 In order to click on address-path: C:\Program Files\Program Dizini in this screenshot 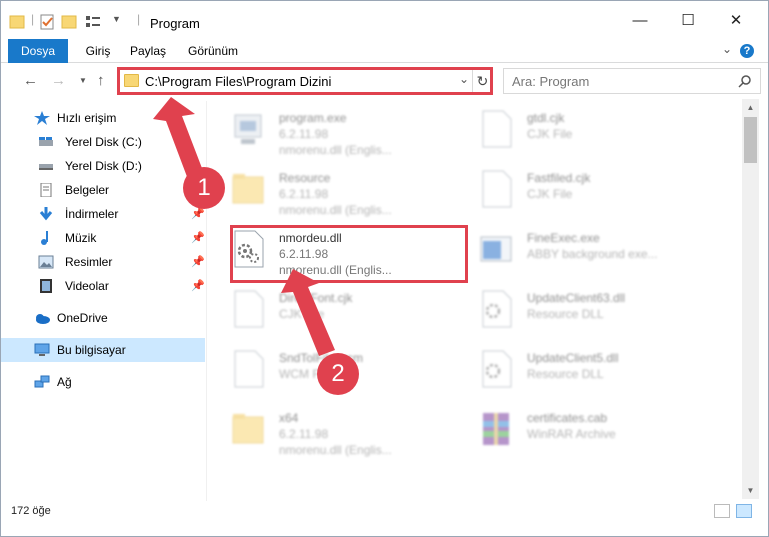, I will do `click(238, 81)`.